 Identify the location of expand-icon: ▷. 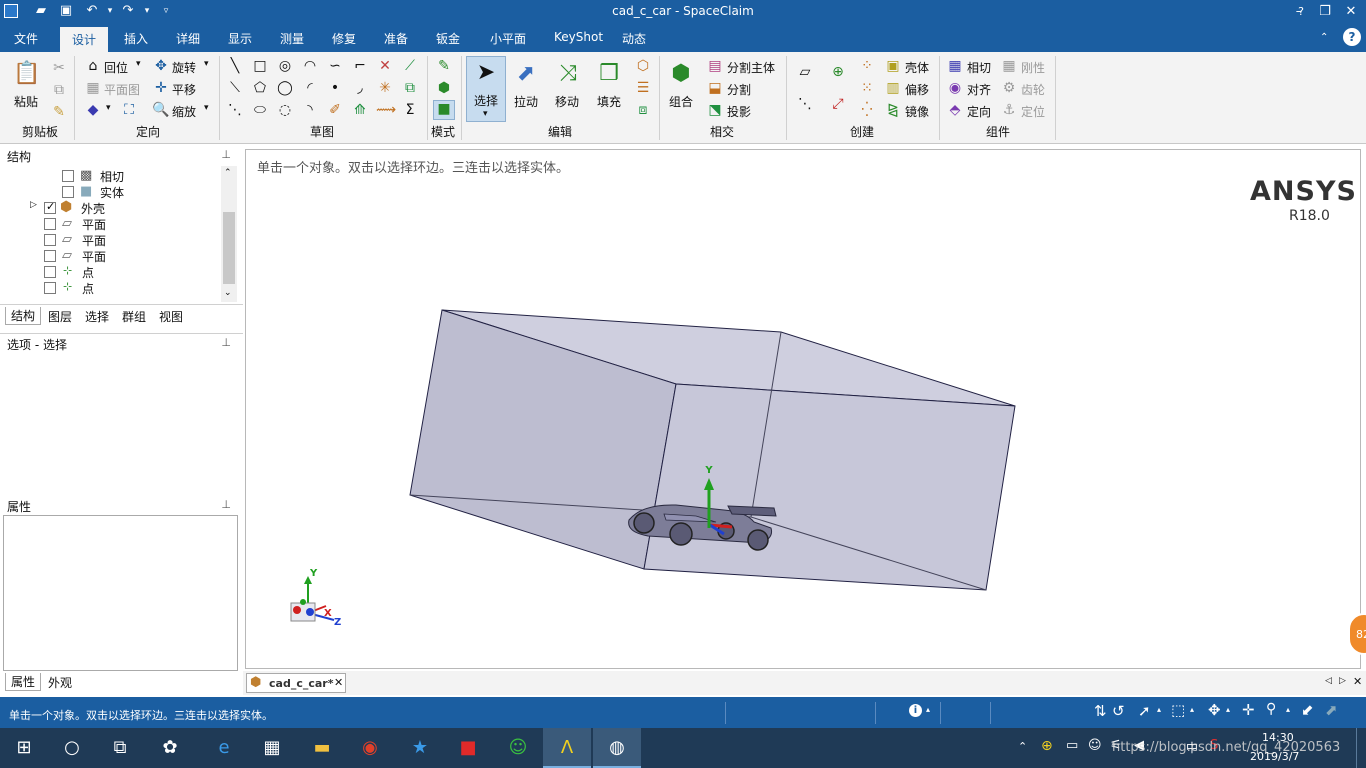
(33, 205).